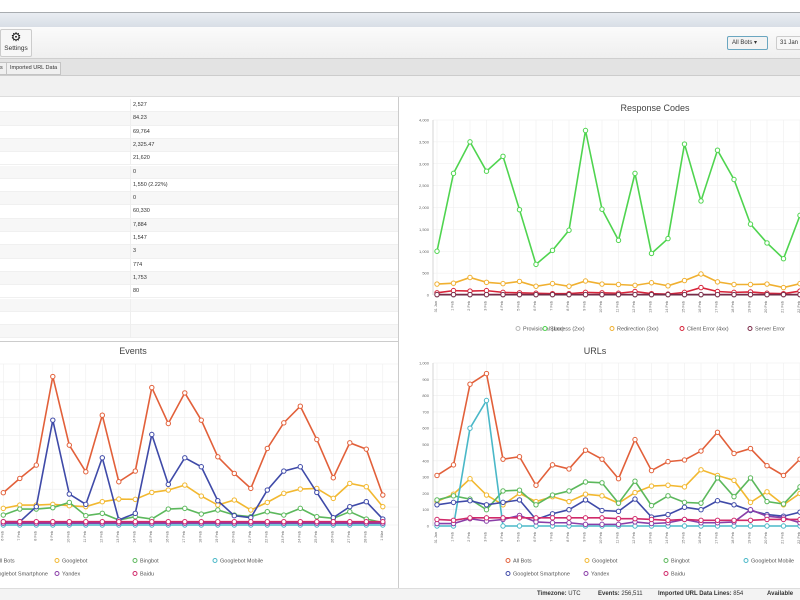 The height and width of the screenshot is (600, 800). I want to click on legend-item: Googlebot Smartphone, so click(24, 575).